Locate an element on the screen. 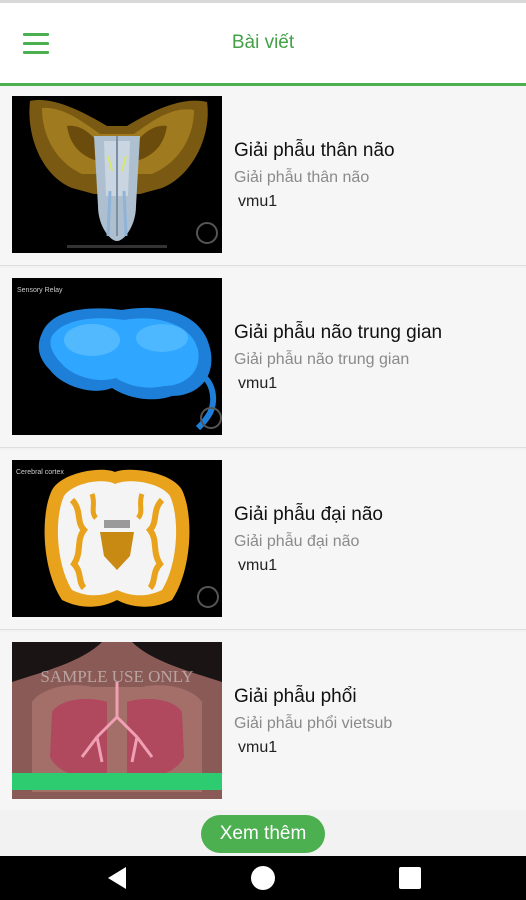  home-circle-icon is located at coordinates (263, 878).